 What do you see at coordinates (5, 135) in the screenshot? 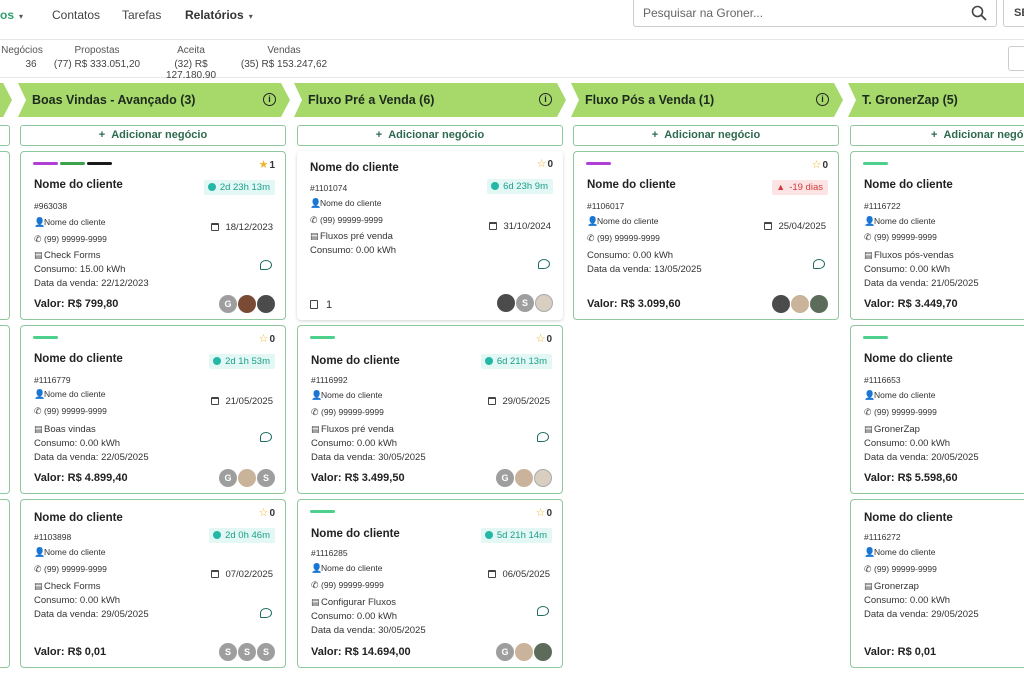
I see `add-deal-button-previous` at bounding box center [5, 135].